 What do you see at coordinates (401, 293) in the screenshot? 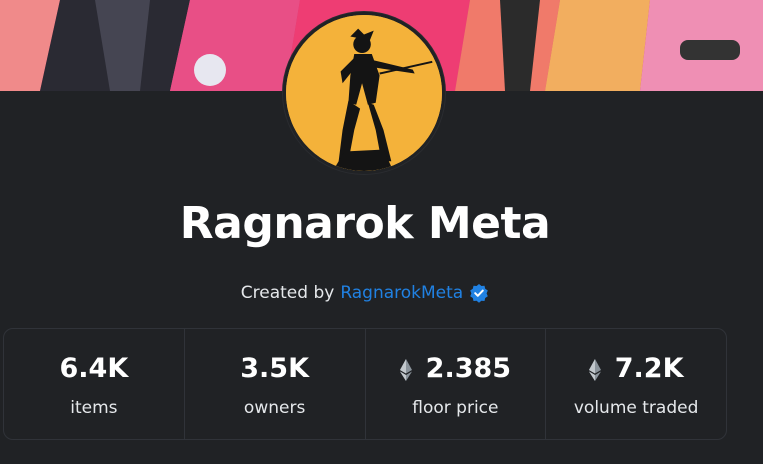
I see `creator-link: RagnarokMeta` at bounding box center [401, 293].